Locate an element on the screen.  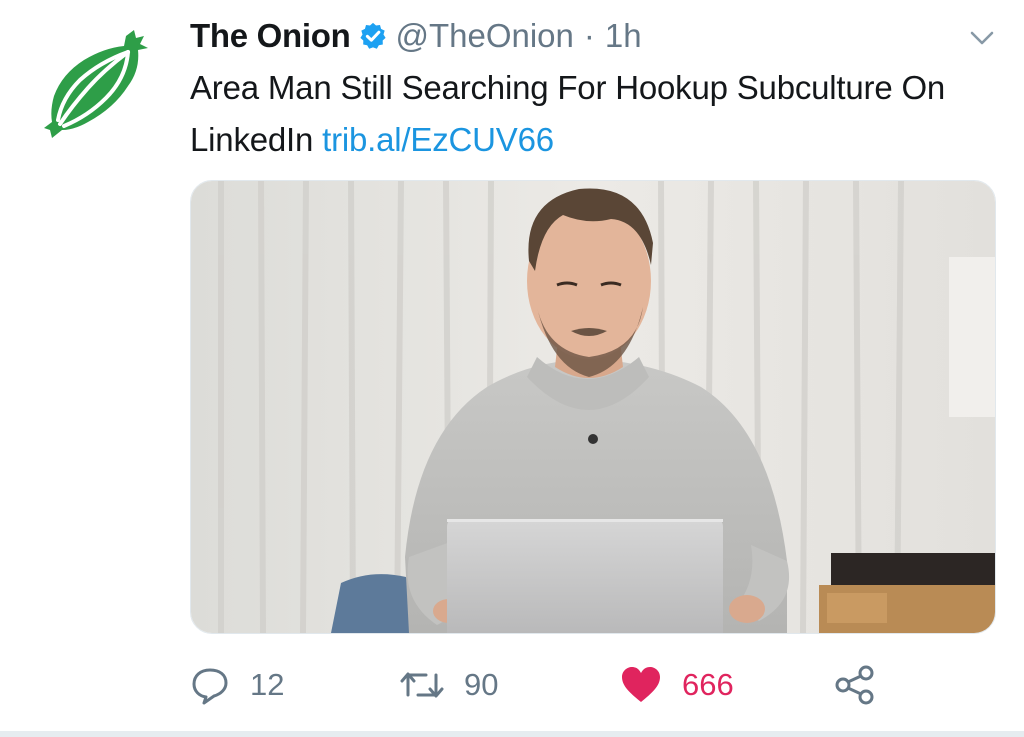
retweet-button: 90 is located at coordinates (449, 685).